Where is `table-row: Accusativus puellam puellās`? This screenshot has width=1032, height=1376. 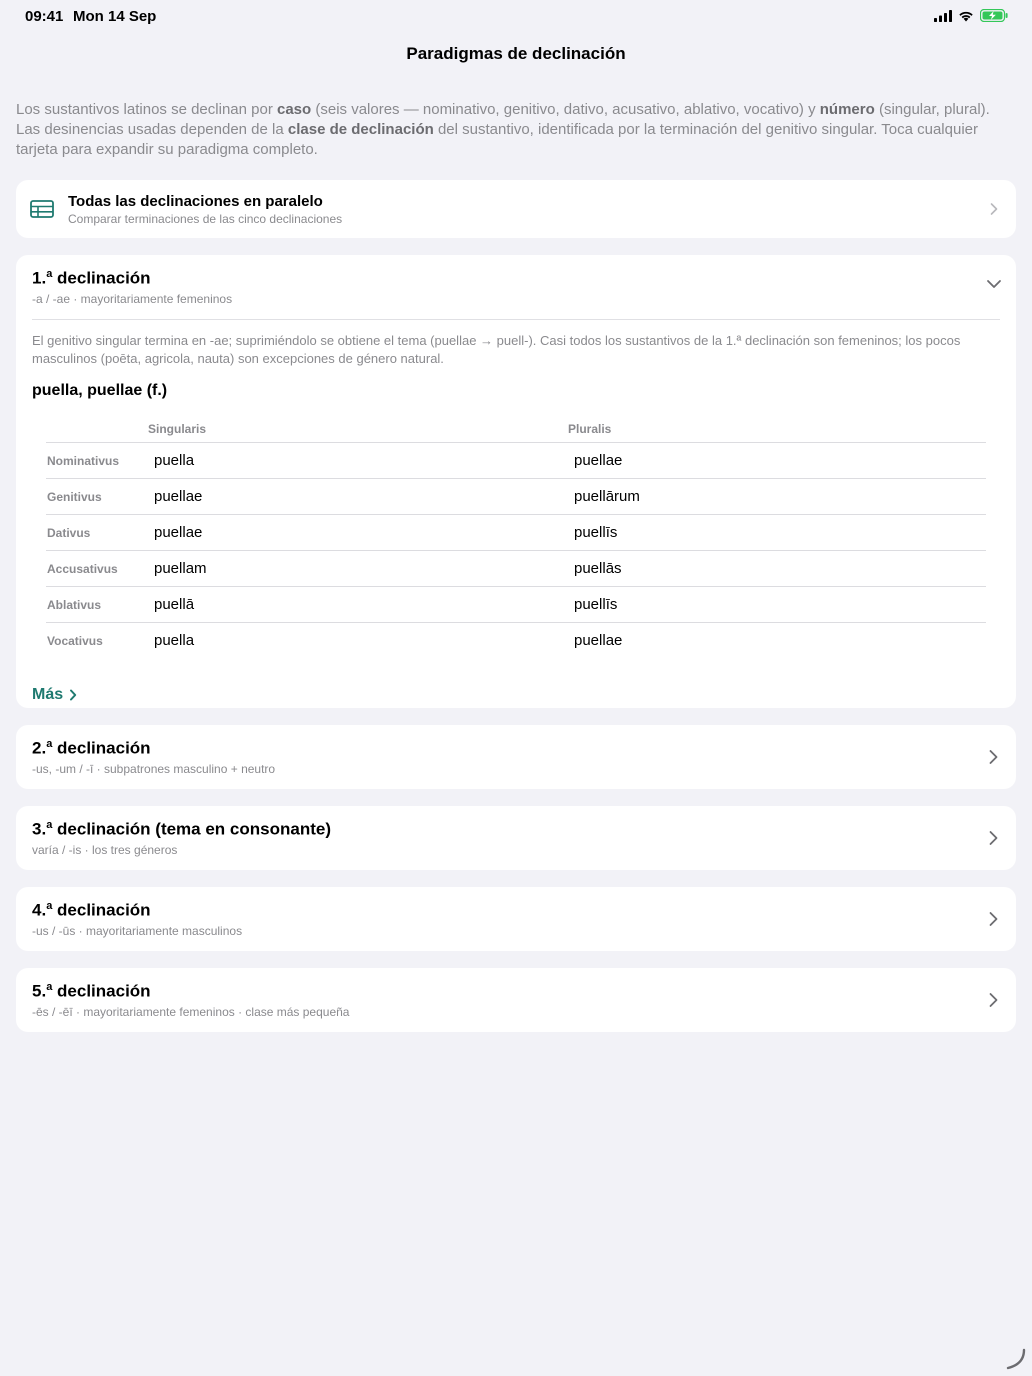
table-row: Accusativus puellam puellās is located at coordinates (516, 568).